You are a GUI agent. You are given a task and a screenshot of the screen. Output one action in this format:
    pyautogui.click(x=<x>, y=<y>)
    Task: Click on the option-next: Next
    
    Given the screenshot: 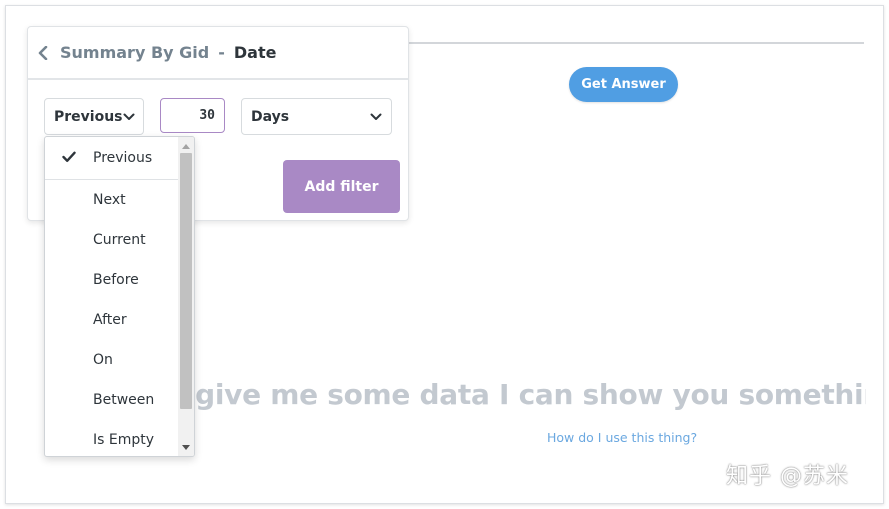 What is the action you would take?
    pyautogui.click(x=112, y=200)
    